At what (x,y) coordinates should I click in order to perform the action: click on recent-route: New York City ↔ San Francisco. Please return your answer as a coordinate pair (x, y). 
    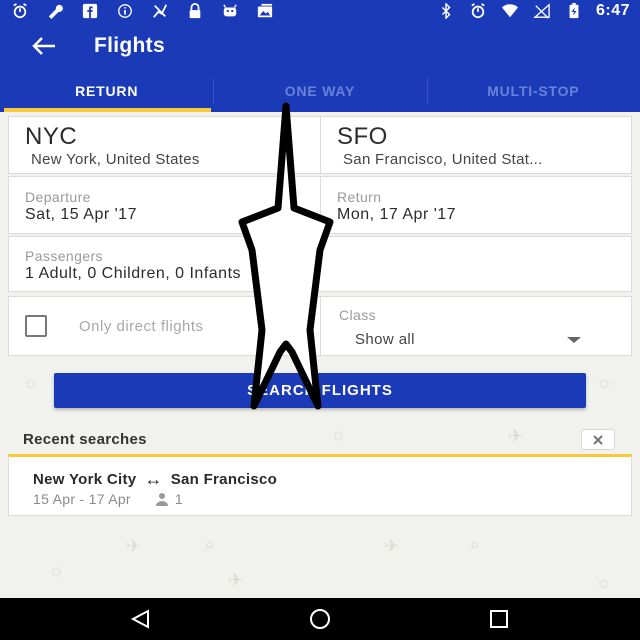
    Looking at the image, I should click on (155, 479).